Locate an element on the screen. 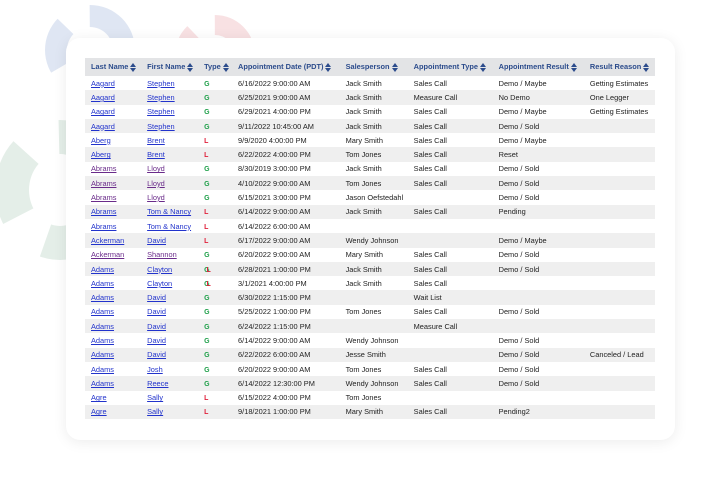 This screenshot has height=485, width=718. cell-result is located at coordinates (538, 283).